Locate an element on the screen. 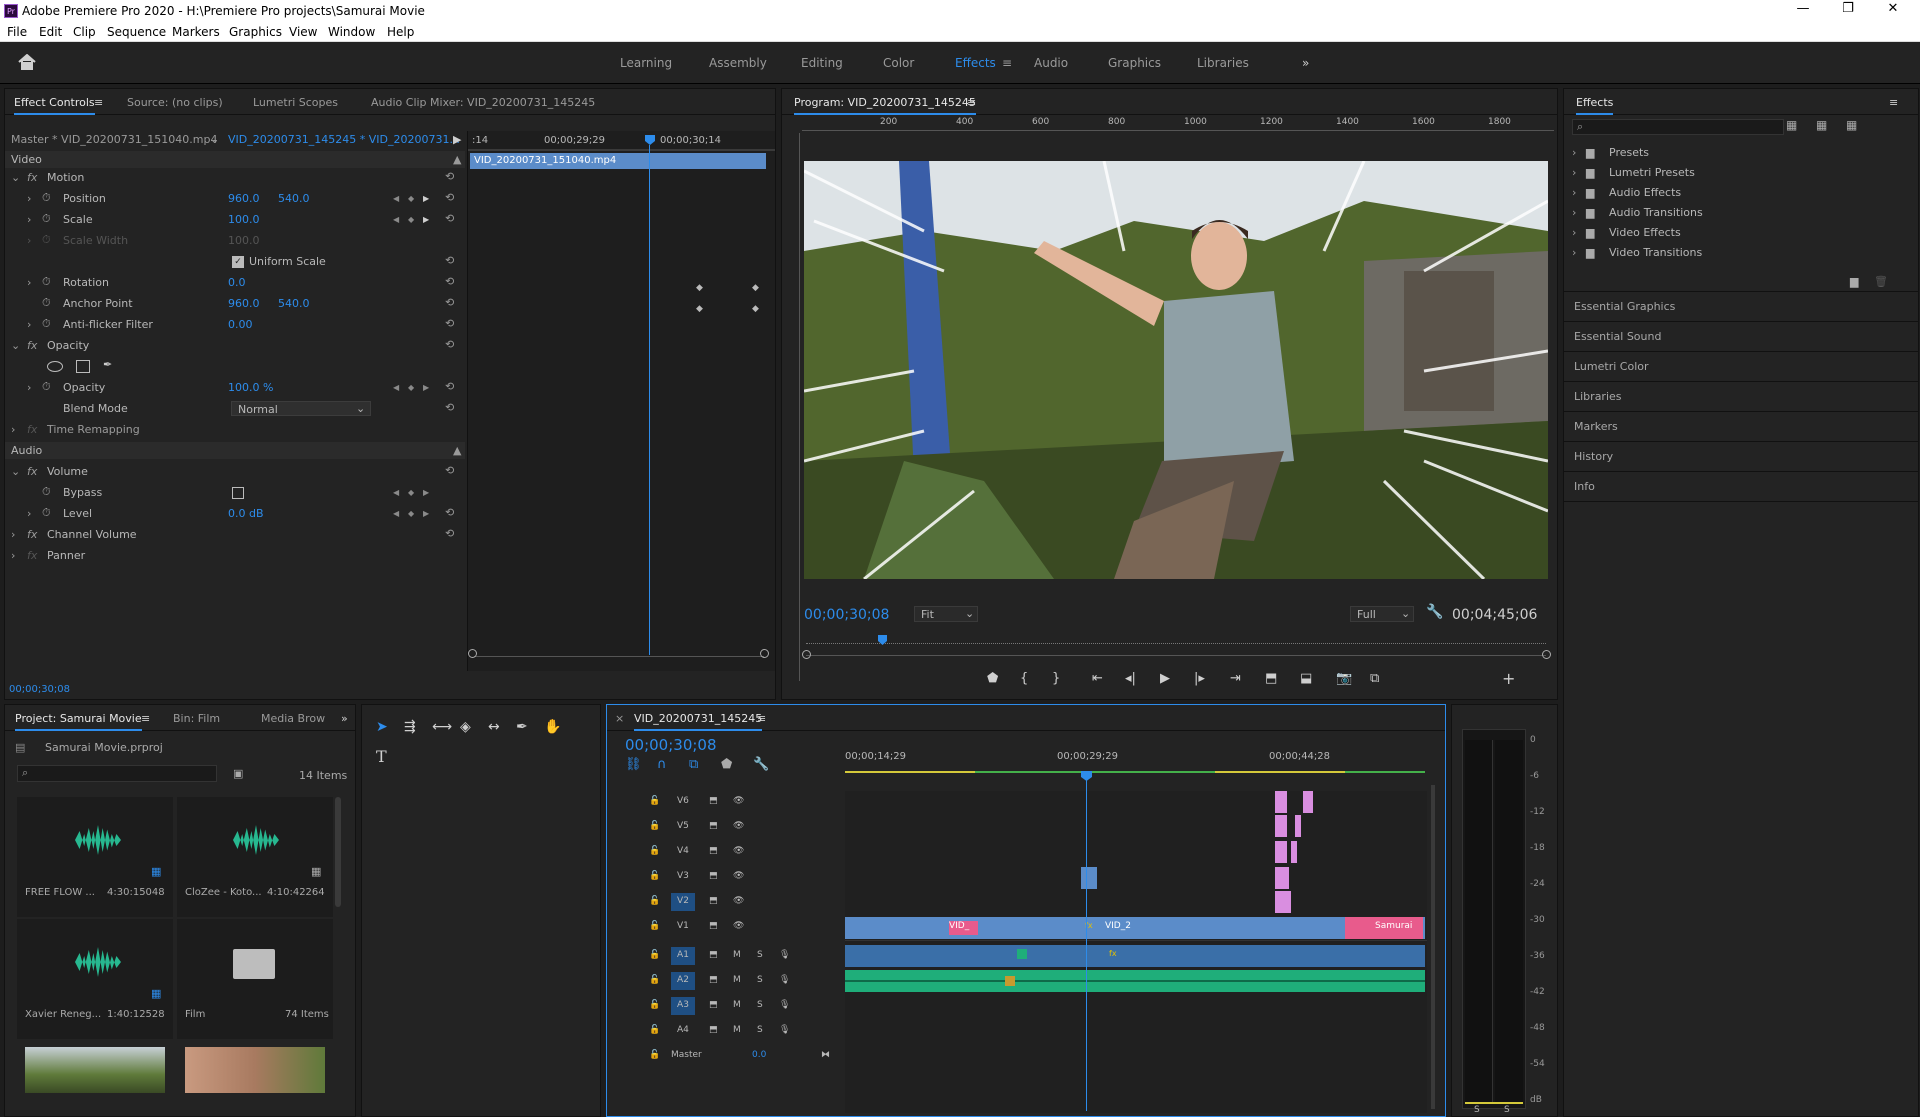 This screenshot has height=1117, width=1920. snap-icon: ∩ is located at coordinates (662, 764).